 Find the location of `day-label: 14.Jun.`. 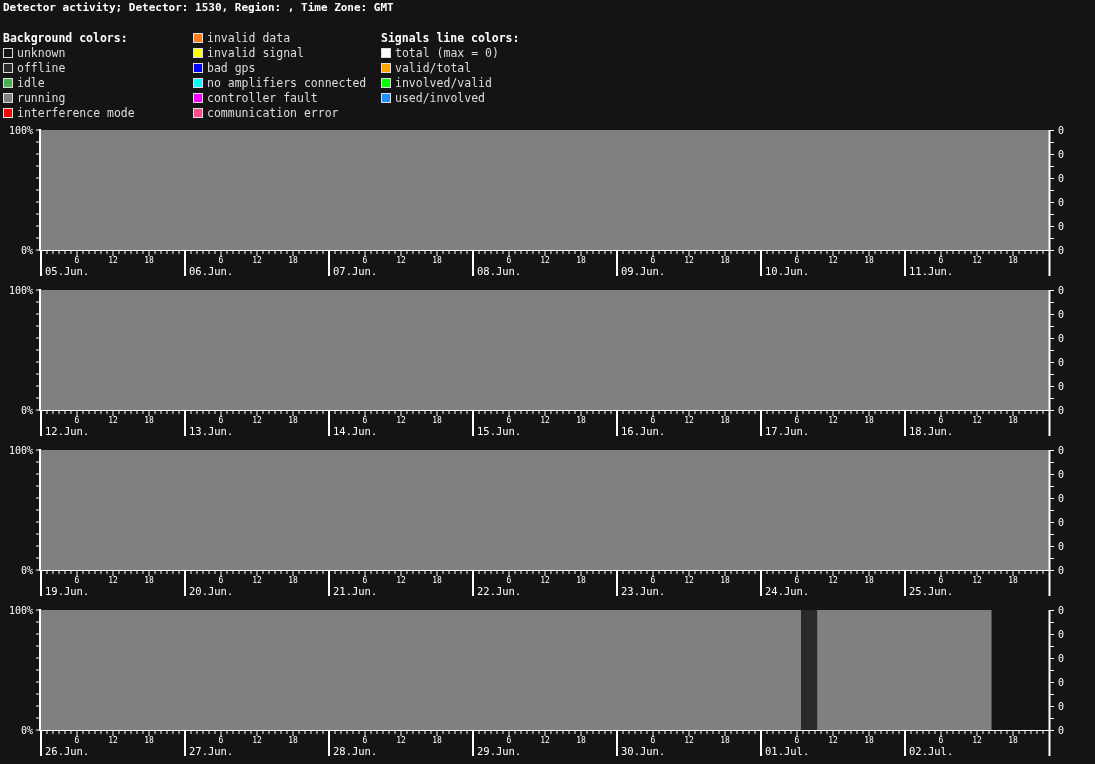

day-label: 14.Jun. is located at coordinates (355, 431).